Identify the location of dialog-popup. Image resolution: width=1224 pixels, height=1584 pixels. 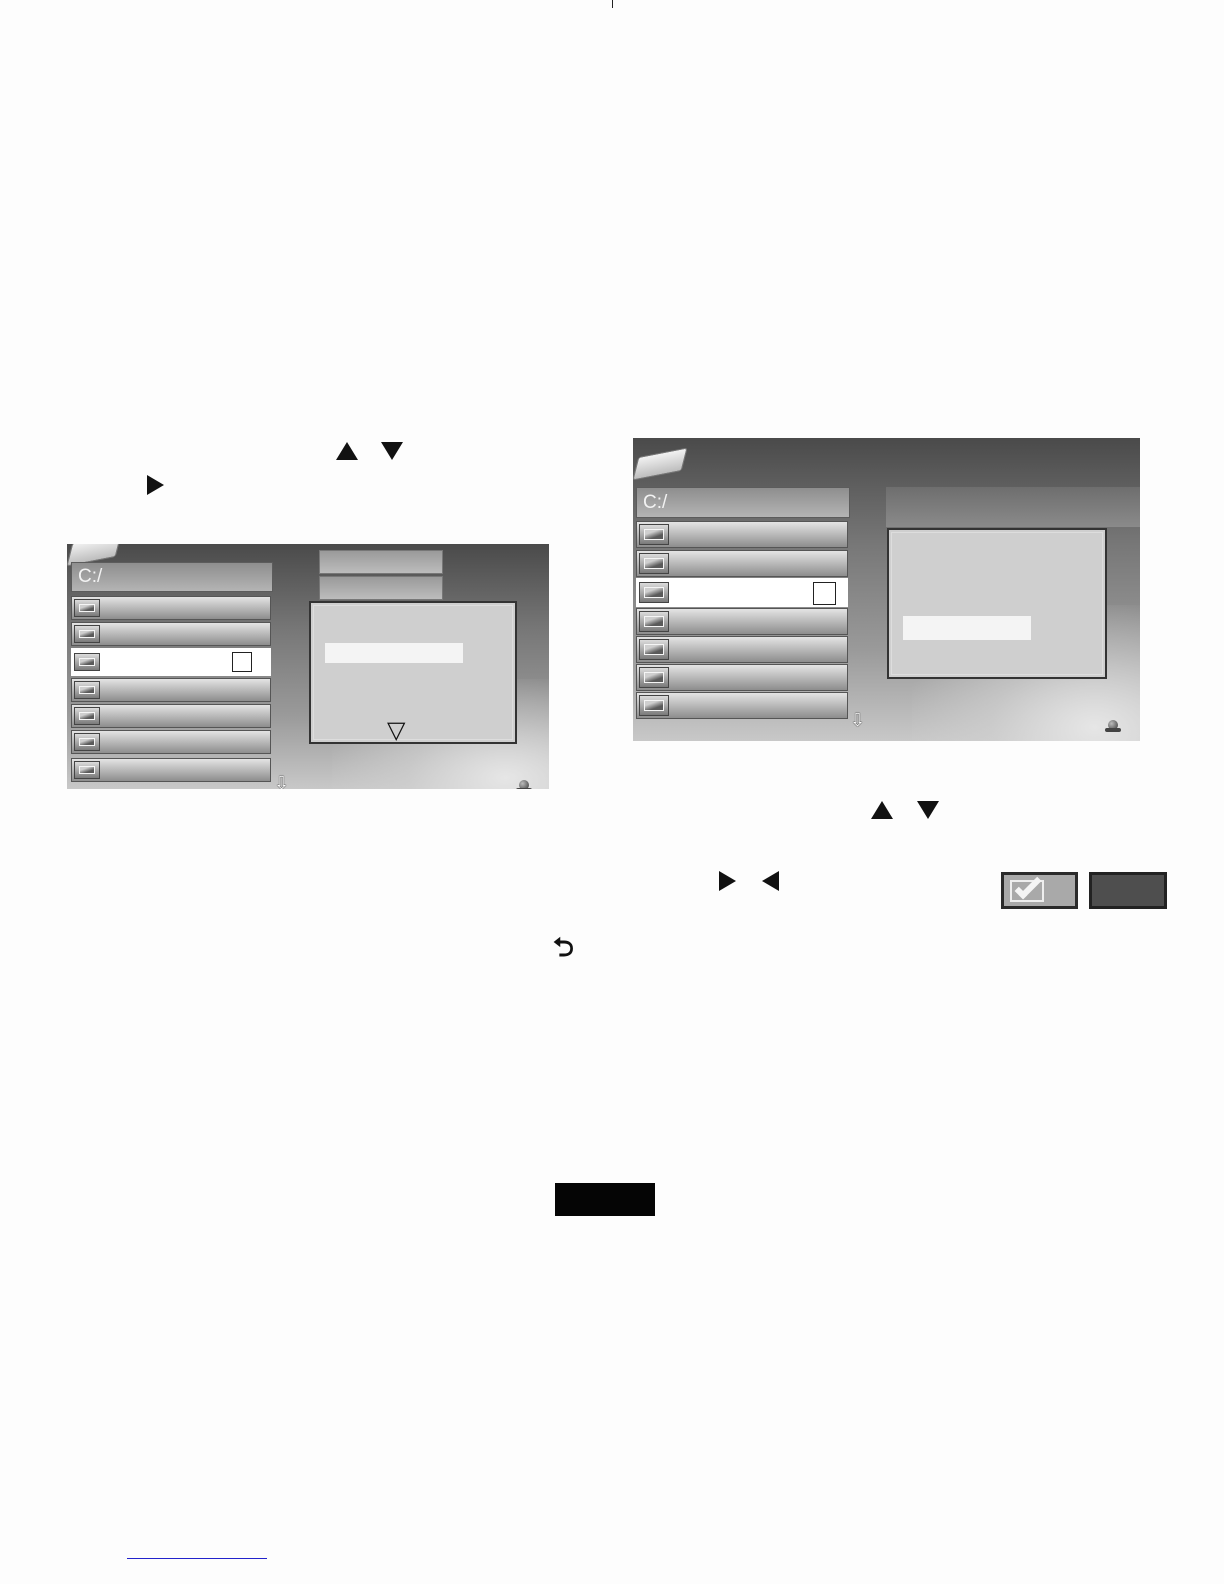
(997, 603).